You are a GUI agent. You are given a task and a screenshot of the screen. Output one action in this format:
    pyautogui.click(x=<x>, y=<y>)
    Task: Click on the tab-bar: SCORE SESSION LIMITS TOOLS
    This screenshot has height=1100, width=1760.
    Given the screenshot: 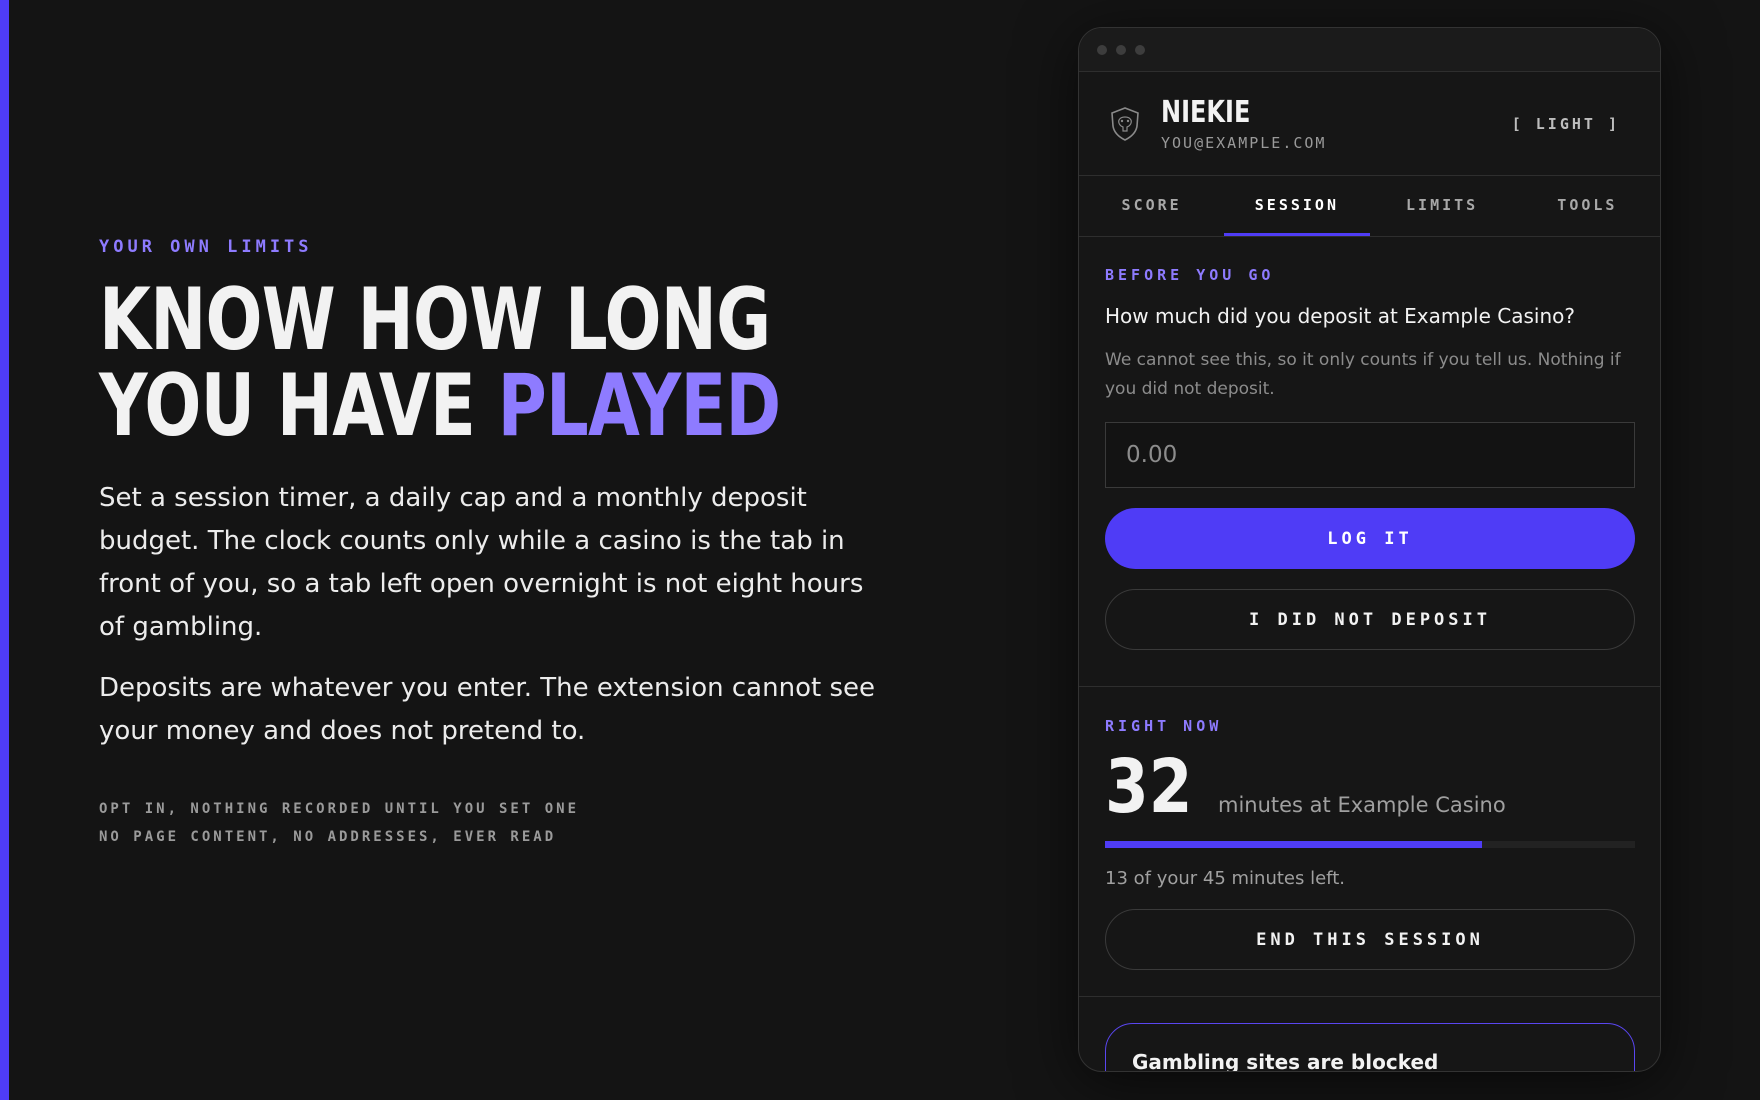 What is the action you would take?
    pyautogui.click(x=1369, y=206)
    